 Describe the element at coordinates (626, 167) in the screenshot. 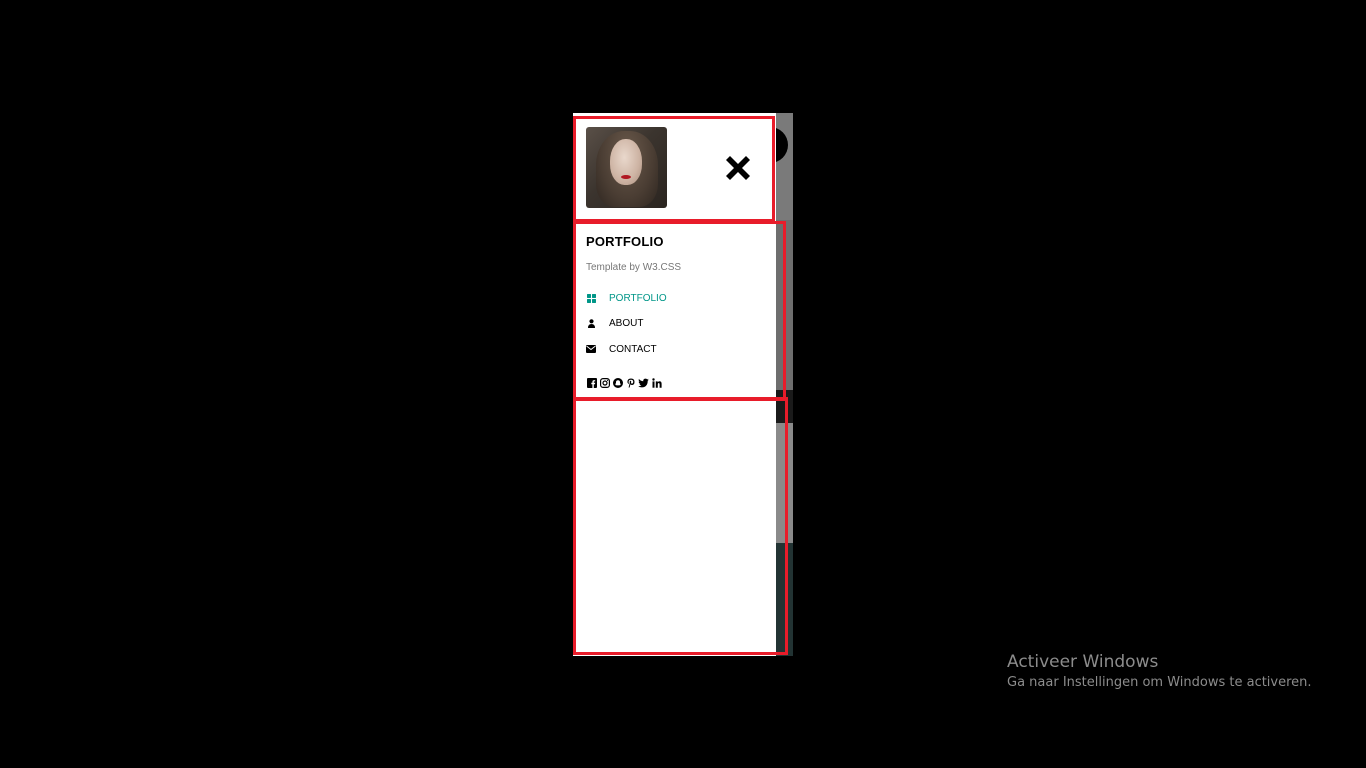

I see `profile-avatar` at that location.